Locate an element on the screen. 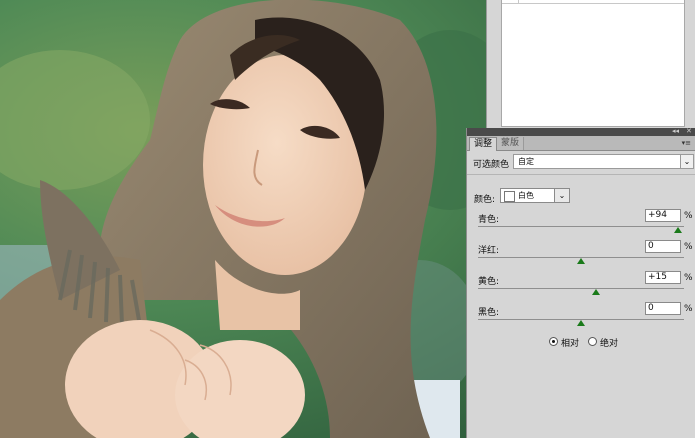  color-value: 白色 is located at coordinates (526, 195).